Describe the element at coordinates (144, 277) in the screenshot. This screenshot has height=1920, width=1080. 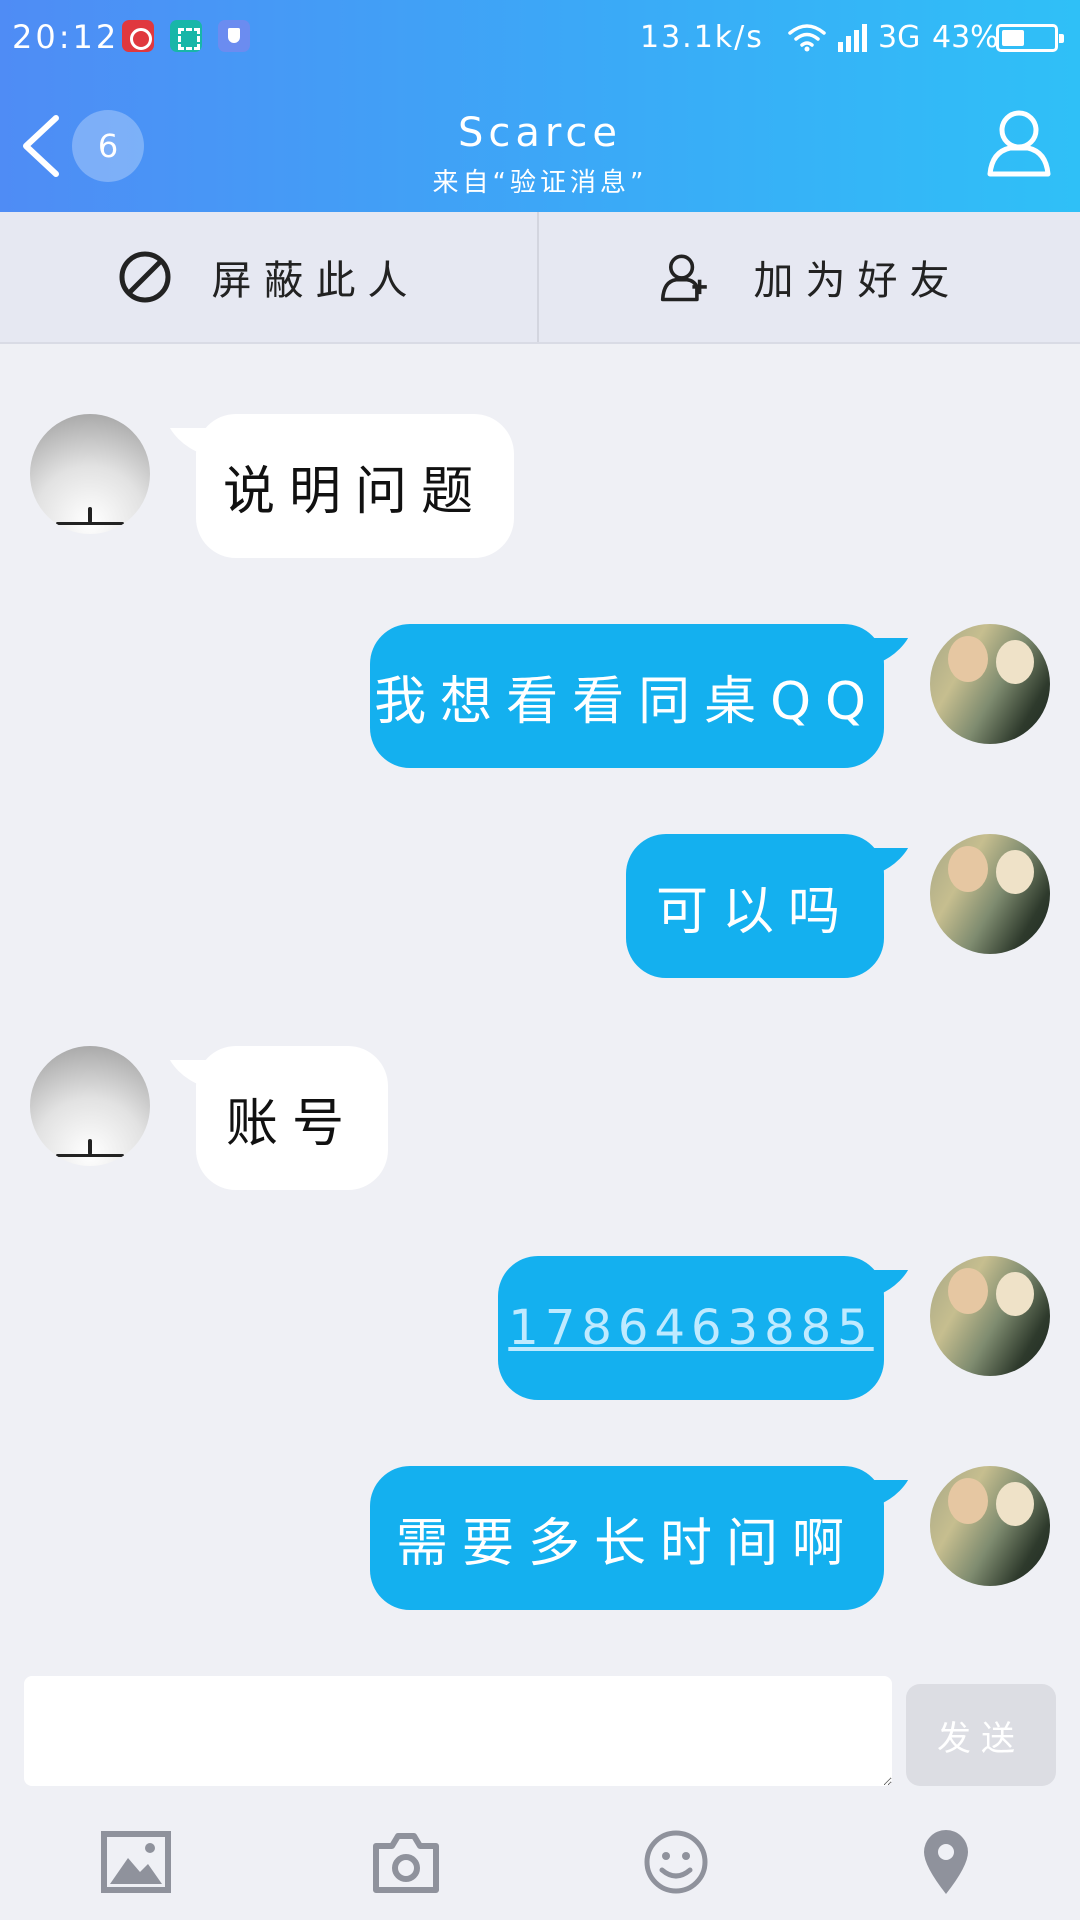
I see `block-icon` at that location.